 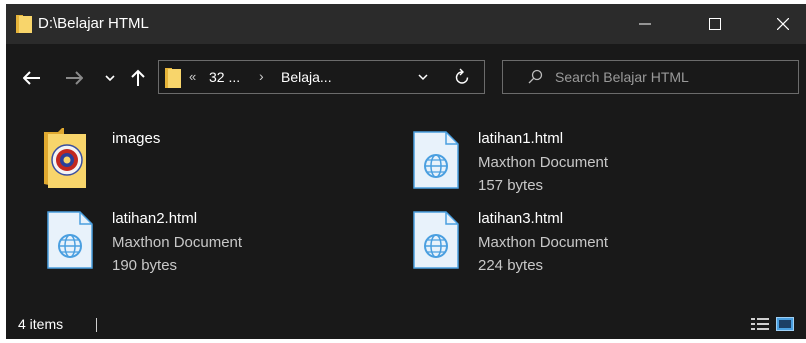 I want to click on item-name: latihan2.html, so click(x=155, y=218).